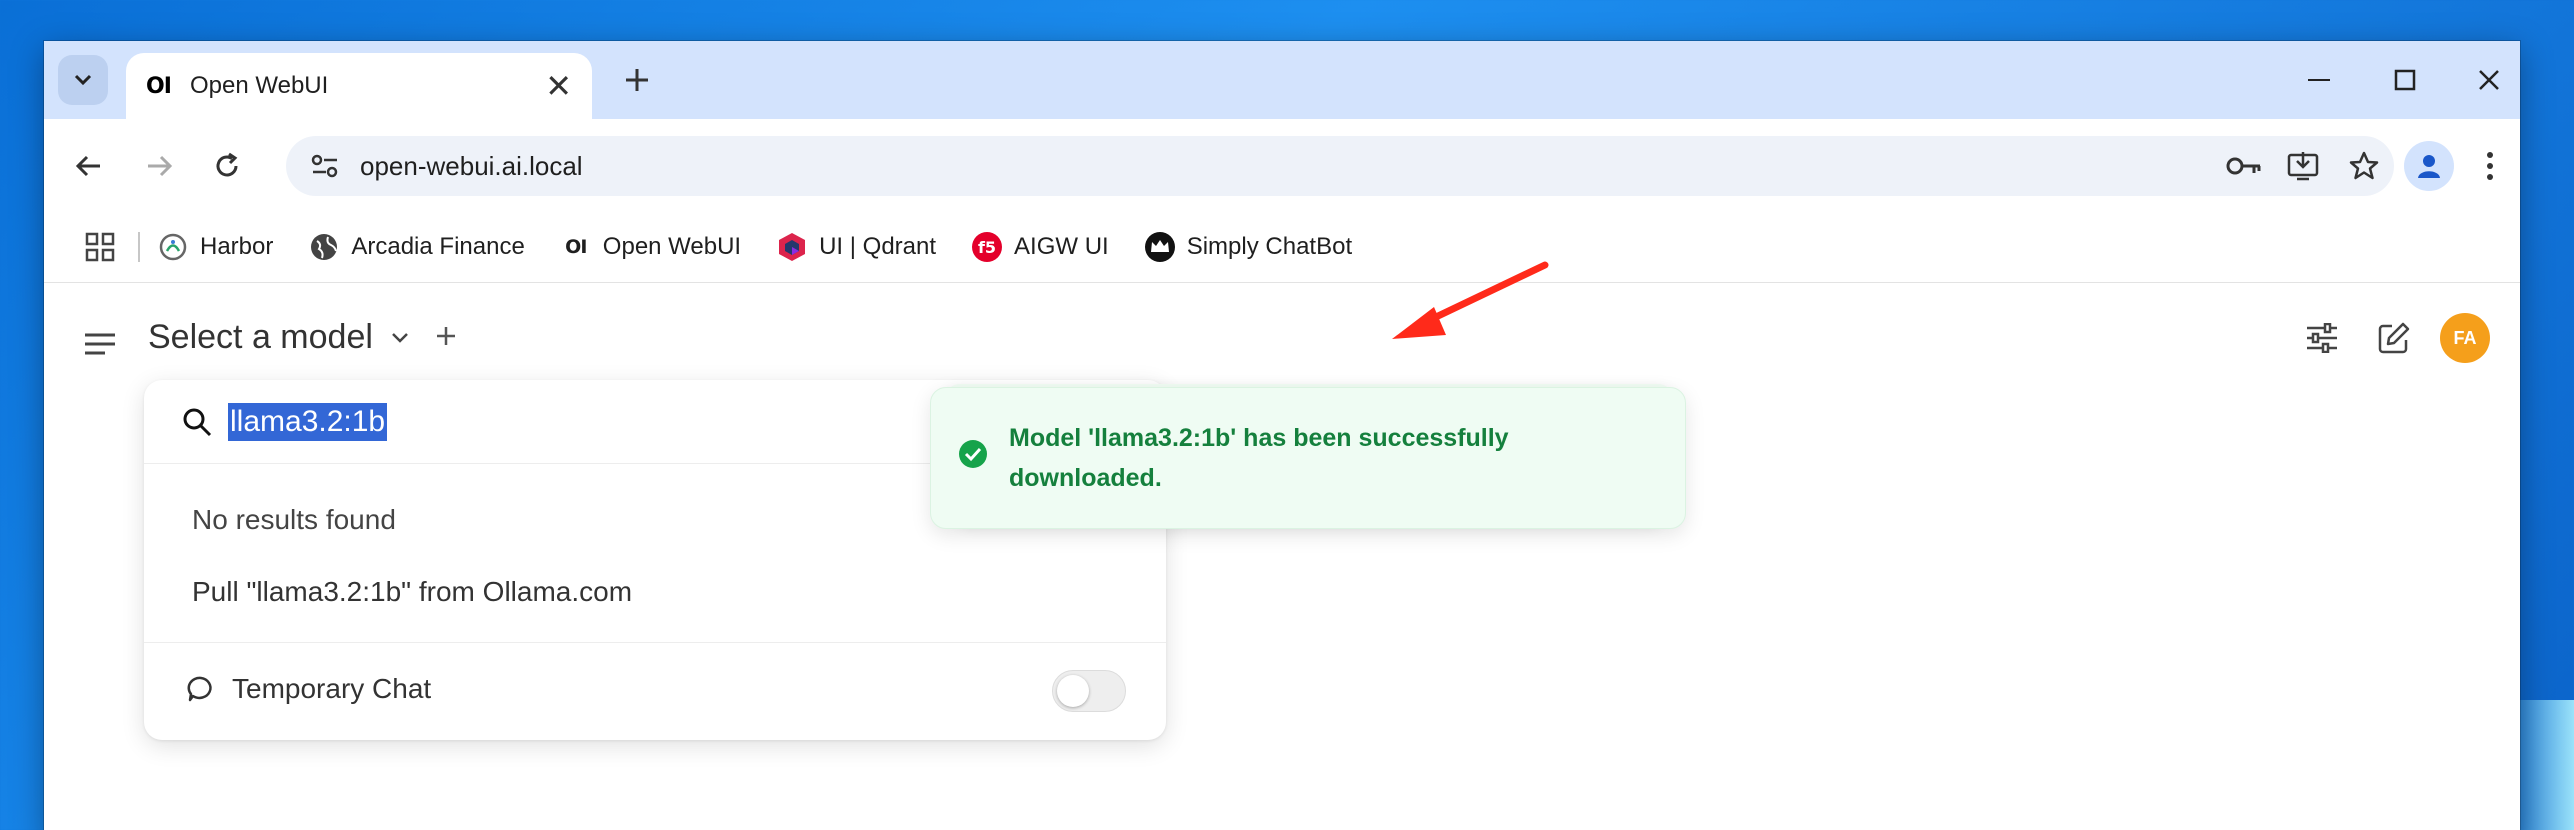 This screenshot has height=830, width=2574. What do you see at coordinates (412, 592) in the screenshot?
I see `pull-model-option: Pull "llama3.2:1b" from Ollama.com` at bounding box center [412, 592].